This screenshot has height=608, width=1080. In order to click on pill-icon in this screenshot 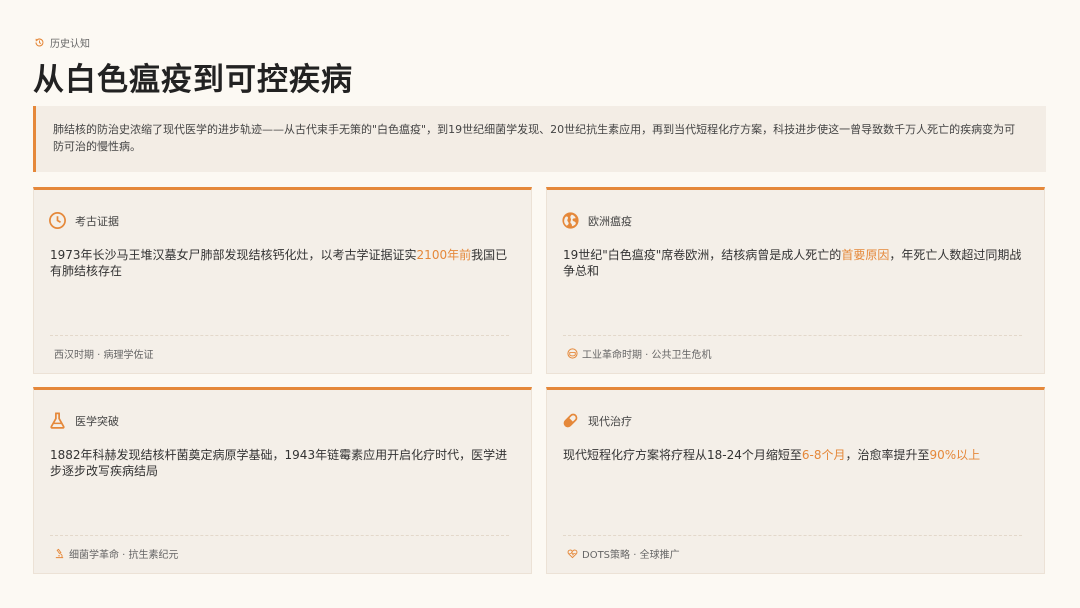, I will do `click(570, 420)`.